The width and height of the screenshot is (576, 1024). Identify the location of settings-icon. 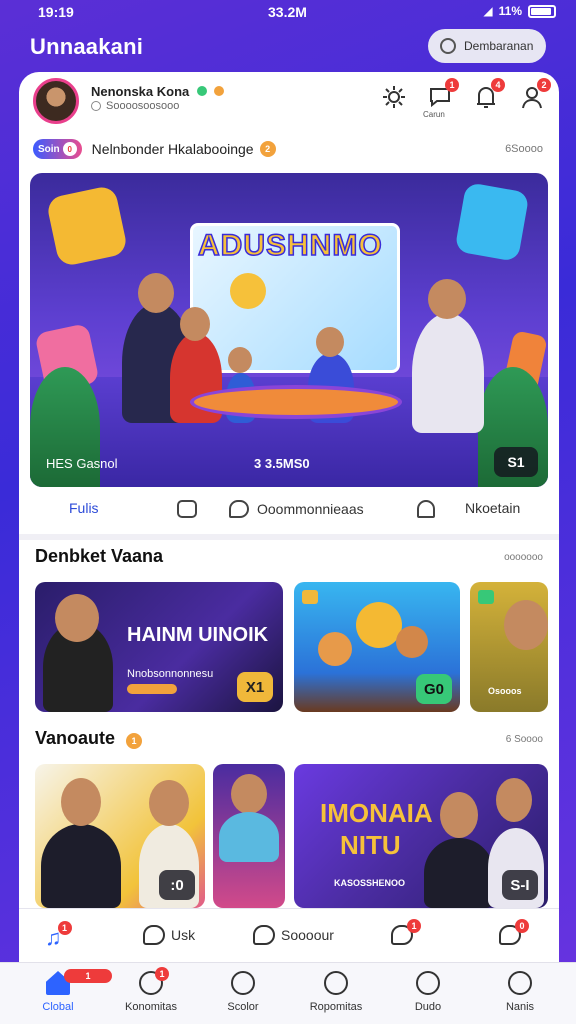
(394, 97).